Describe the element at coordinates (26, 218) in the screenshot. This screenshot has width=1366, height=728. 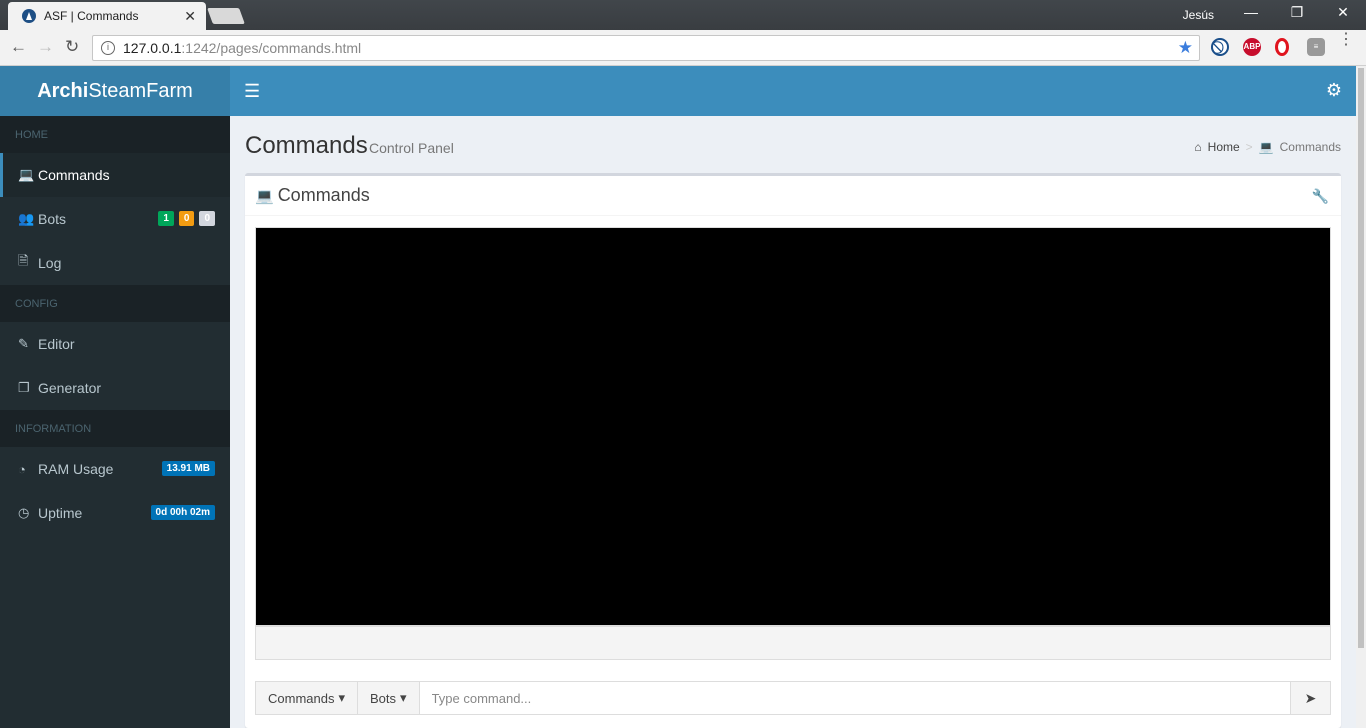
I see `users-icon: 👥` at that location.